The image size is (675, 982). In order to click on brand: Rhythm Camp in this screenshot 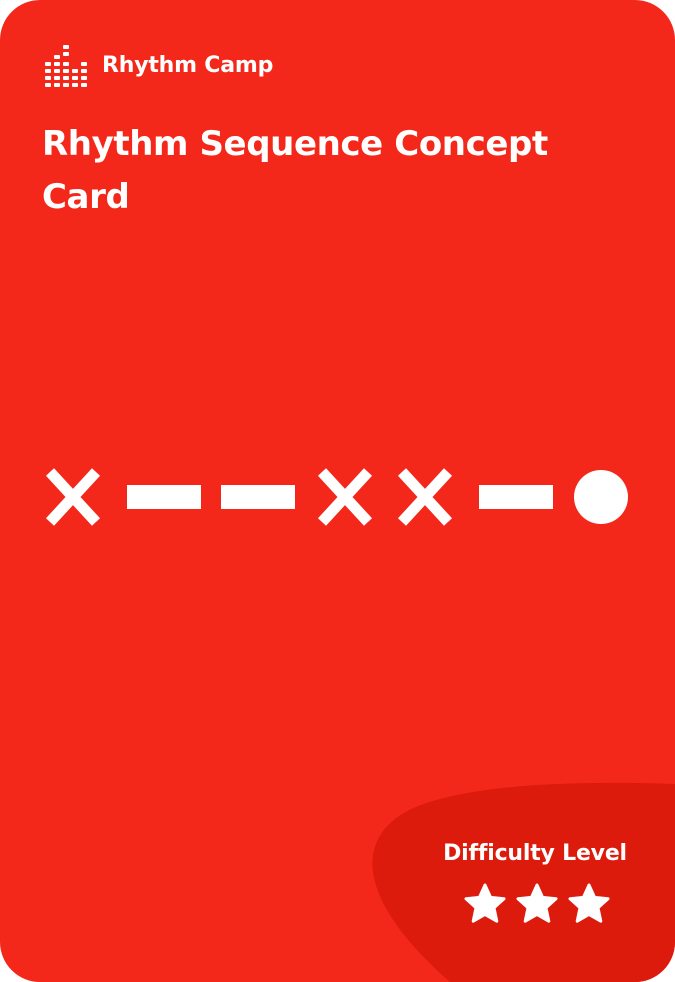, I will do `click(158, 66)`.